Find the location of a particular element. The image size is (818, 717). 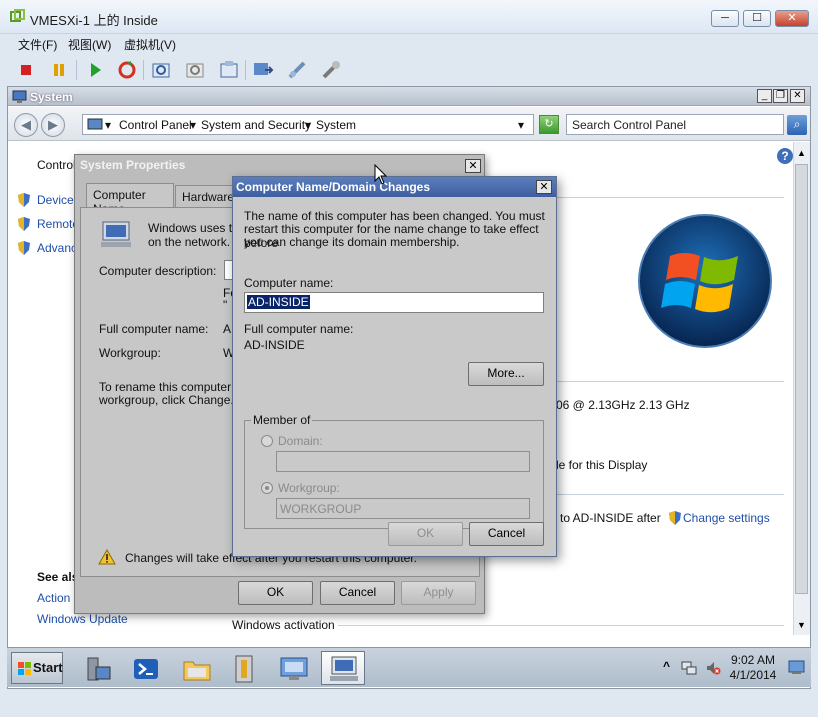

rename-message-line3: you can change its domain membership. is located at coordinates (352, 242).